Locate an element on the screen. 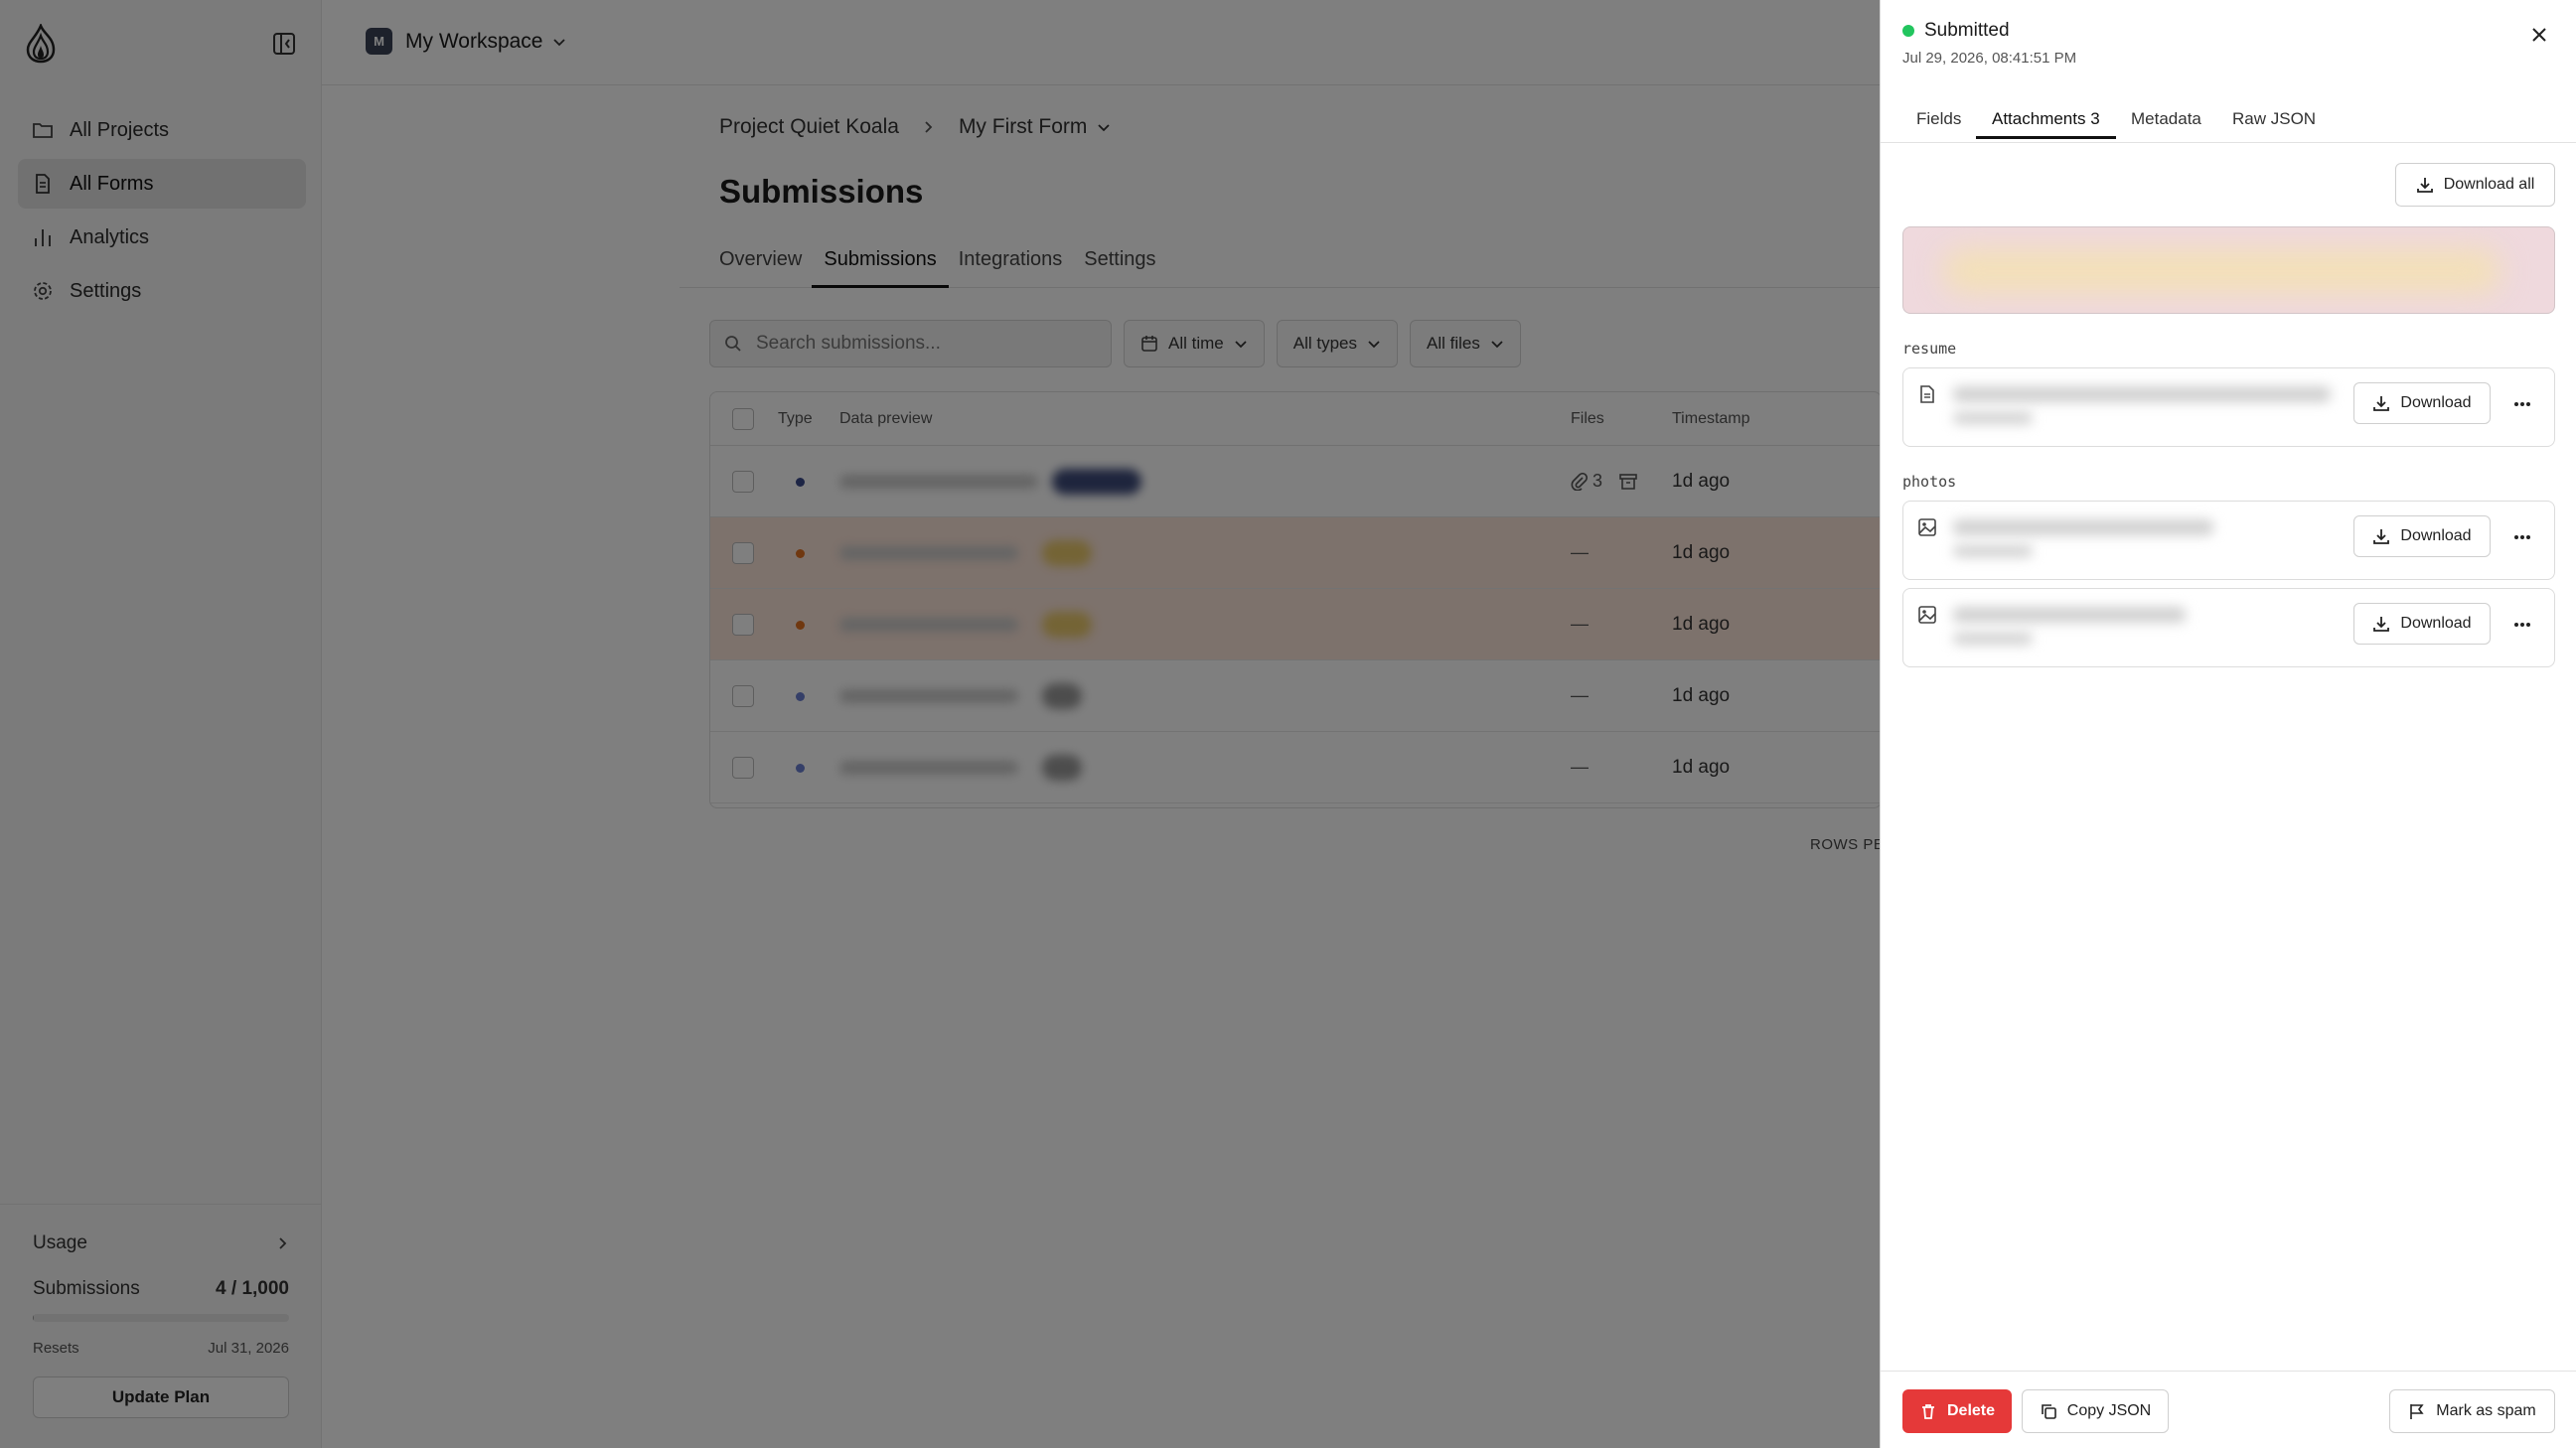 The width and height of the screenshot is (2576, 1448). flag-icon is located at coordinates (2417, 1411).